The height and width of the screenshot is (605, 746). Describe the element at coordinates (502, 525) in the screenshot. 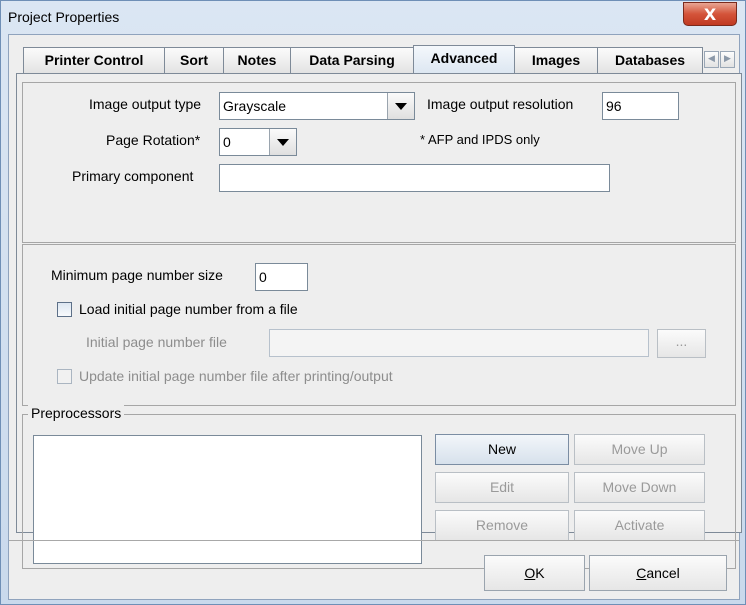

I see `remove-preprocessor-button: Remove` at that location.